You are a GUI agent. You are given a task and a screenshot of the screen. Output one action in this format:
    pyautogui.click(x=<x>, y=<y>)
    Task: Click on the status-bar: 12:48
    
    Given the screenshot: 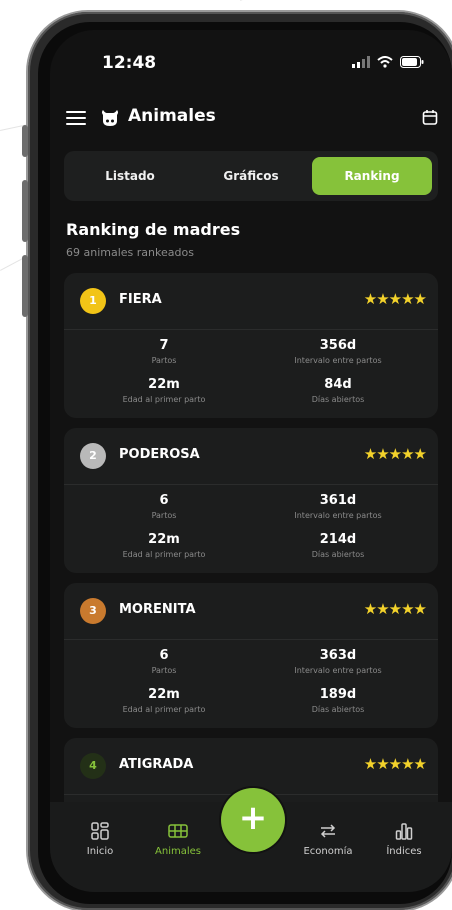 What is the action you would take?
    pyautogui.click(x=251, y=65)
    